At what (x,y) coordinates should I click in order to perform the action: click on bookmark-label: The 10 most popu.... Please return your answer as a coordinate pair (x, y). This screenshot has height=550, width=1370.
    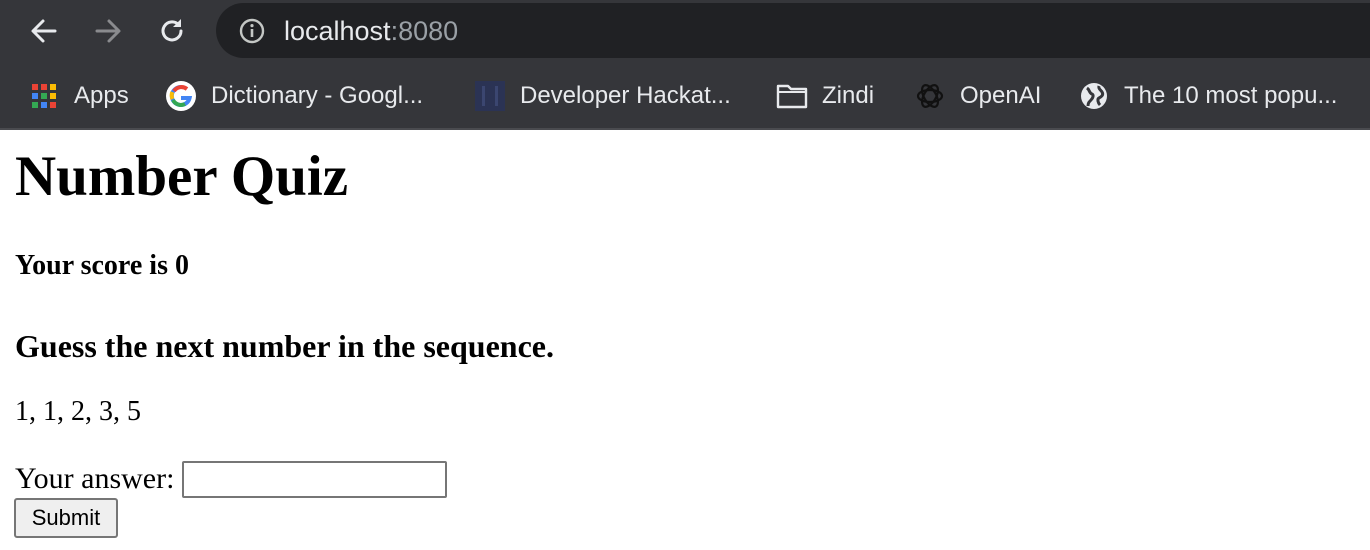
    Looking at the image, I should click on (1231, 95).